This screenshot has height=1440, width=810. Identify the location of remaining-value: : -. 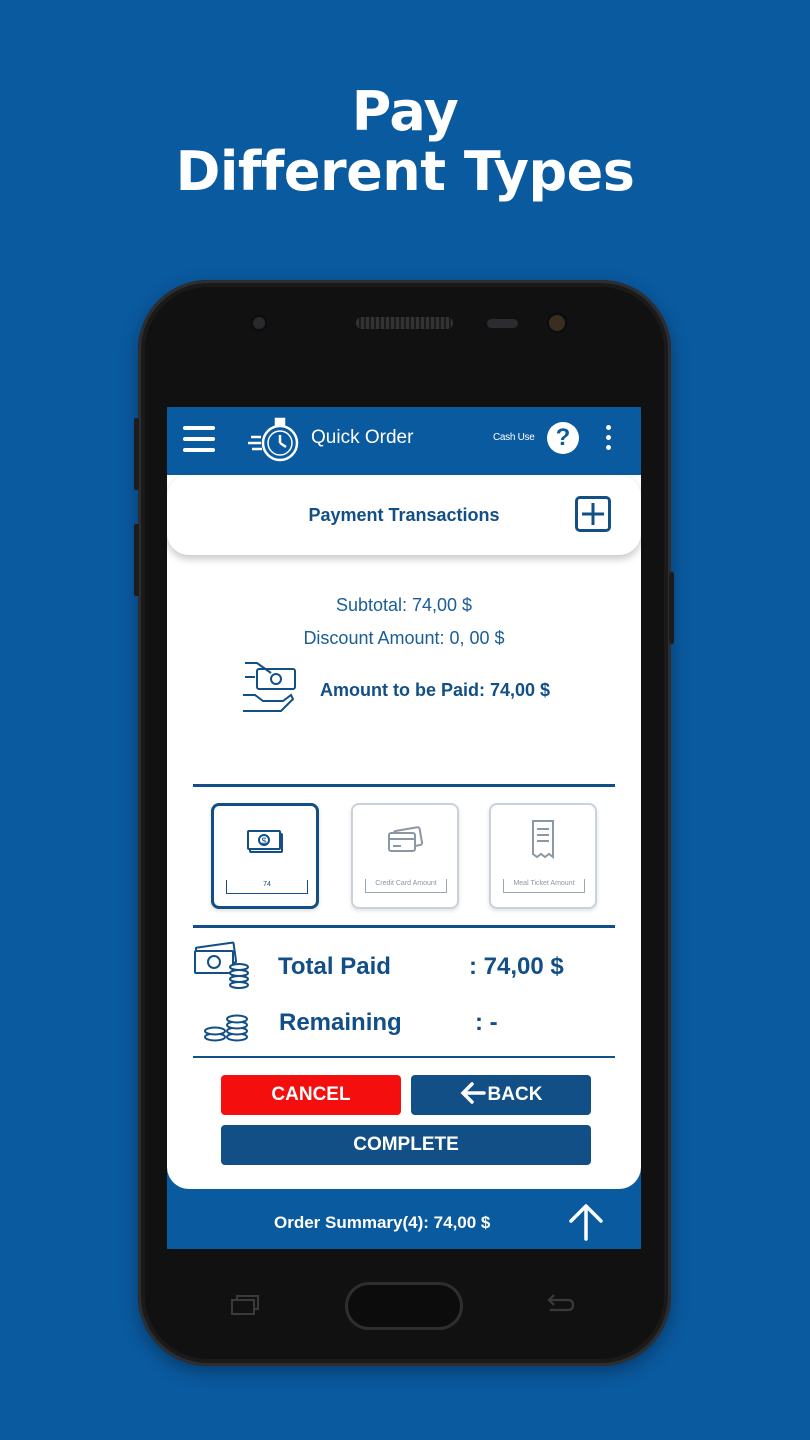
(486, 1022).